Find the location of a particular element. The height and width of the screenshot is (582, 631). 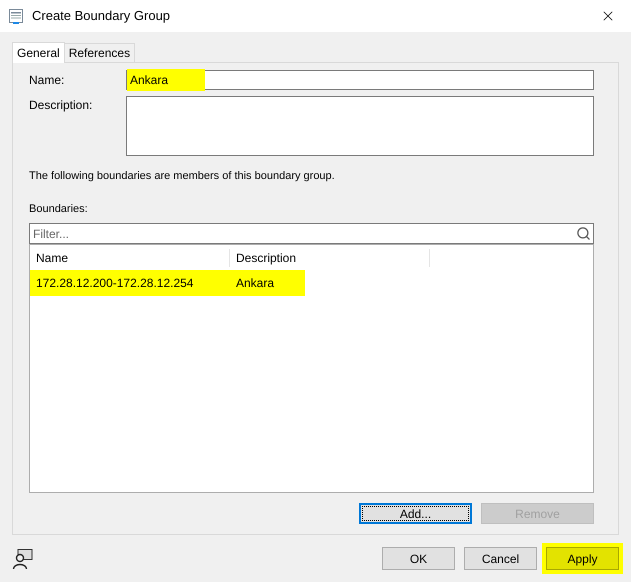

user-feedback-icon is located at coordinates (23, 559).